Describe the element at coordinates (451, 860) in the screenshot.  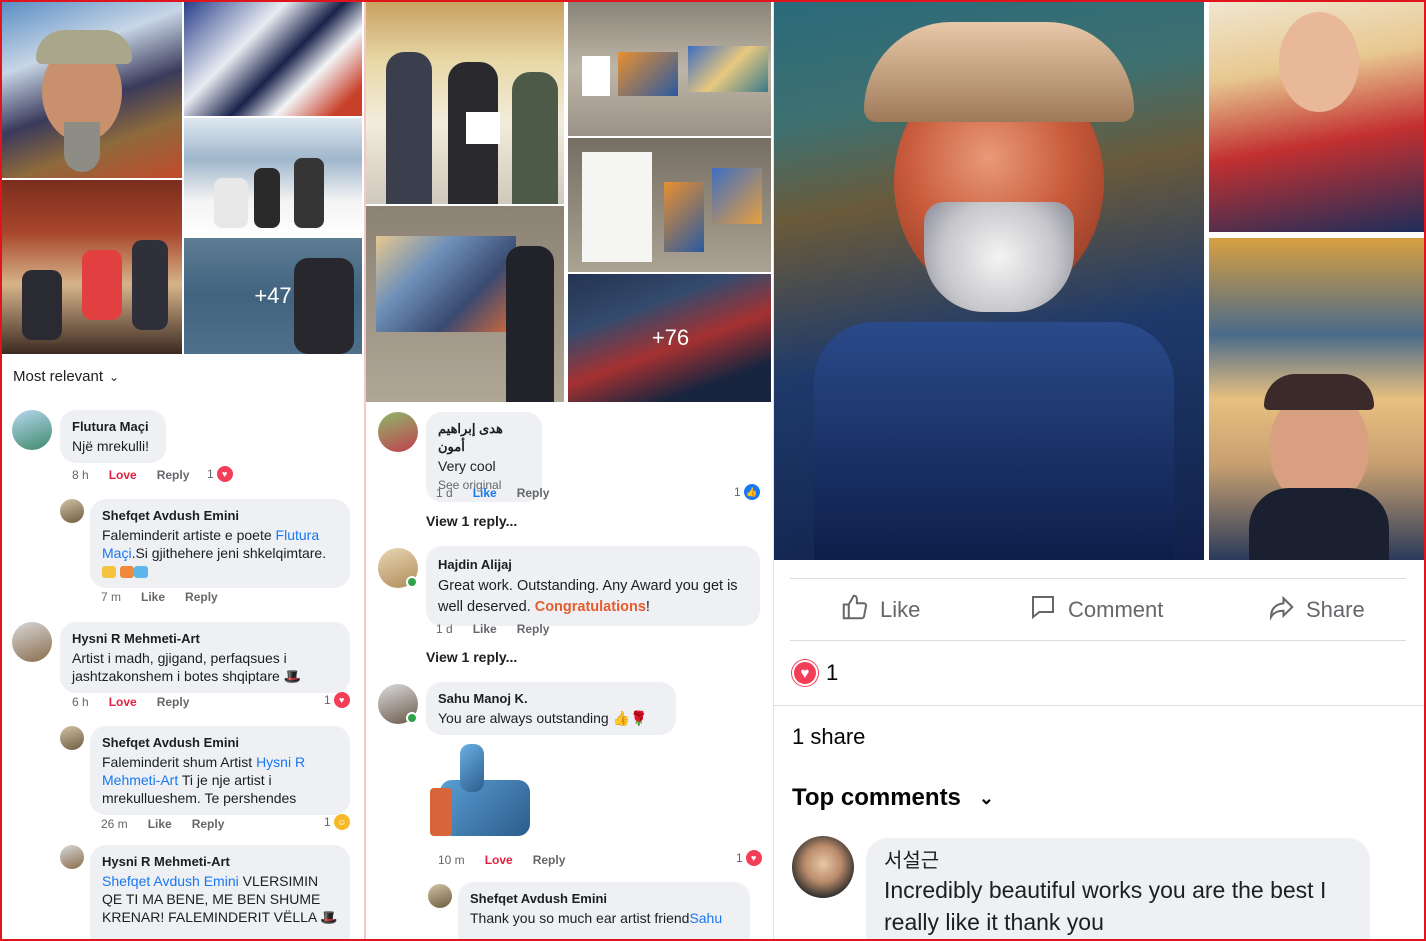
I see `comment-time: 10 m` at that location.